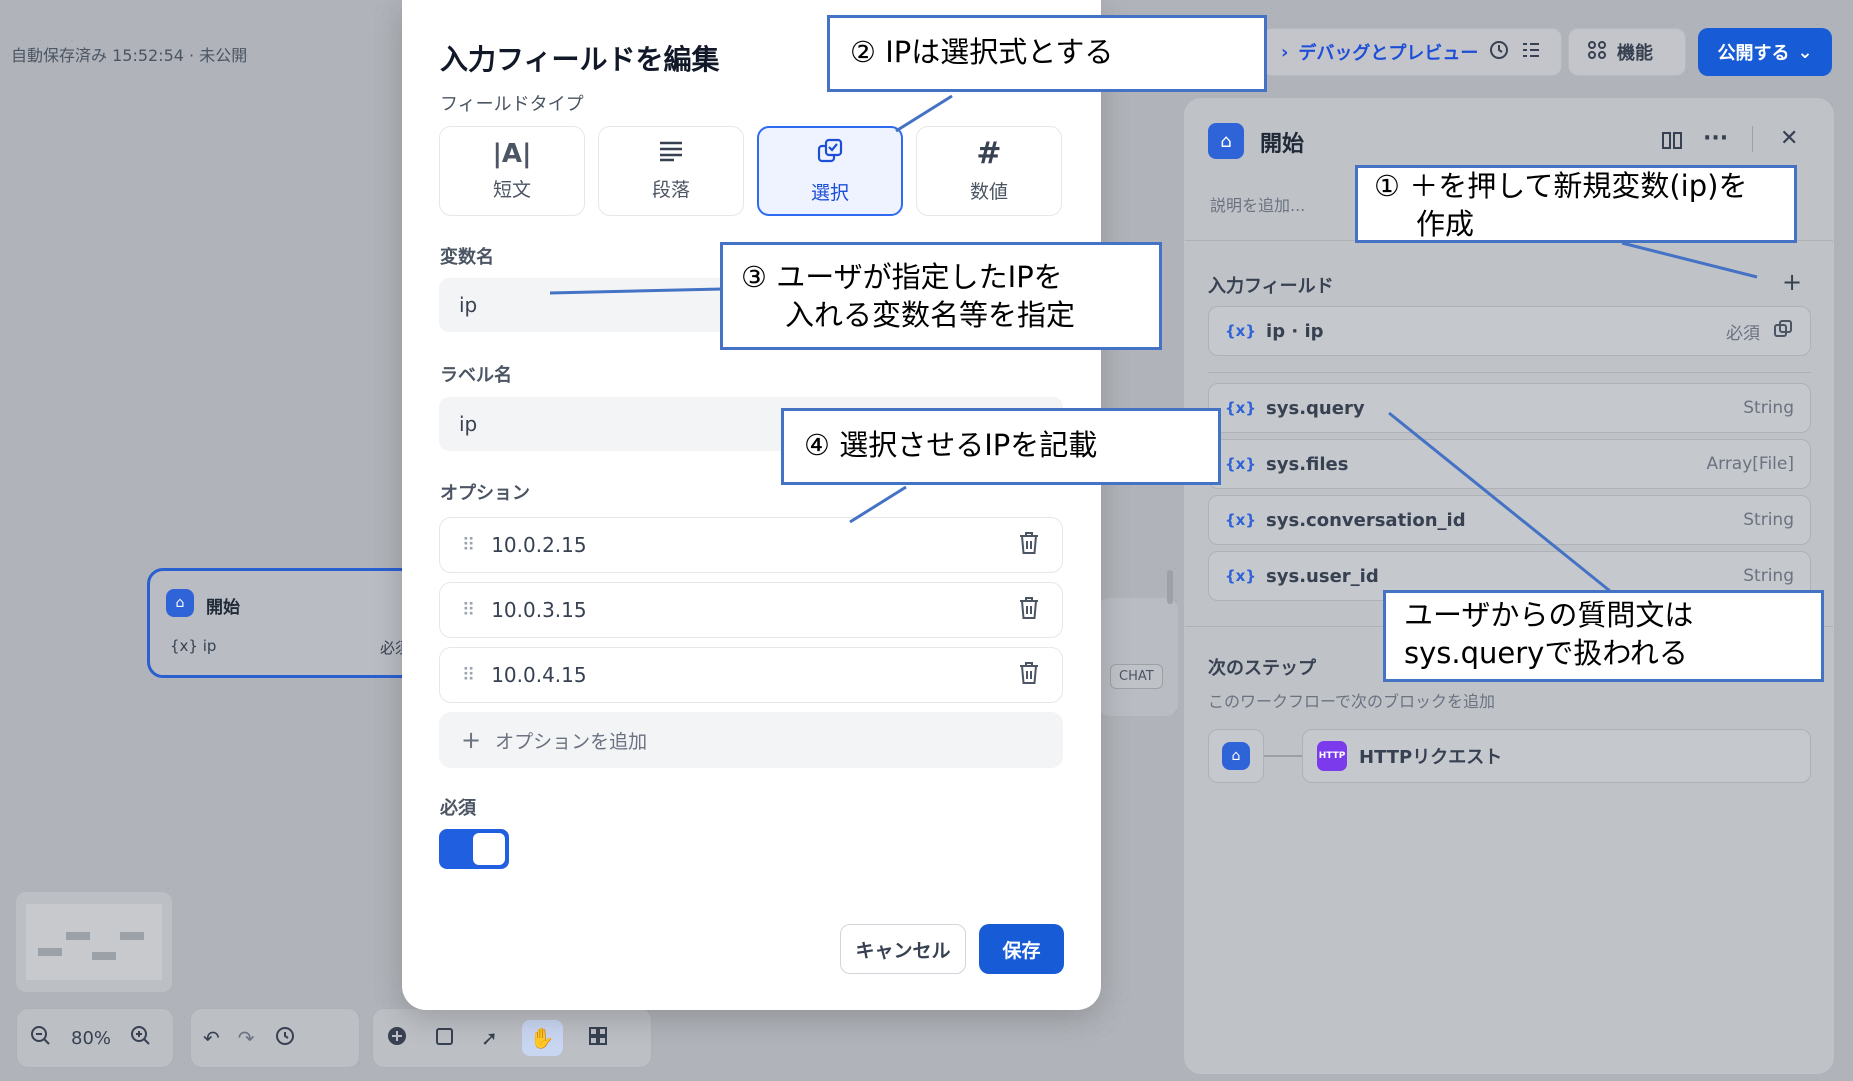 This screenshot has width=1853, height=1081. Describe the element at coordinates (1561, 186) in the screenshot. I see `callout-text: ① ＋を押して新規変数(ip)を` at that location.